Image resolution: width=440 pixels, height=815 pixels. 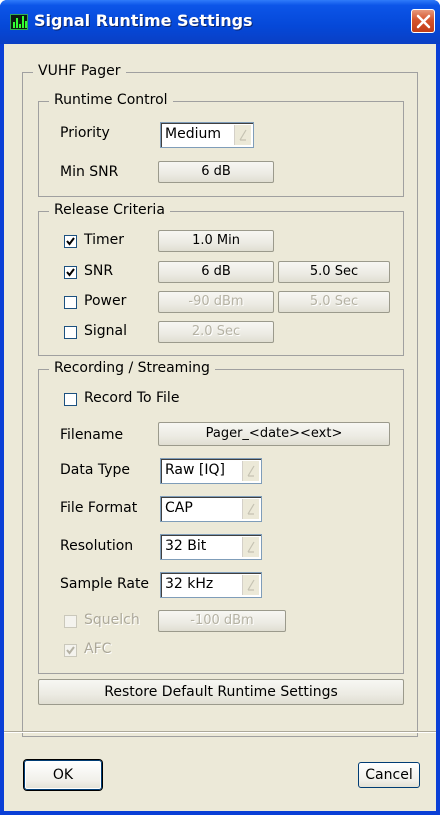 I want to click on priority-value: Medium, so click(x=193, y=134).